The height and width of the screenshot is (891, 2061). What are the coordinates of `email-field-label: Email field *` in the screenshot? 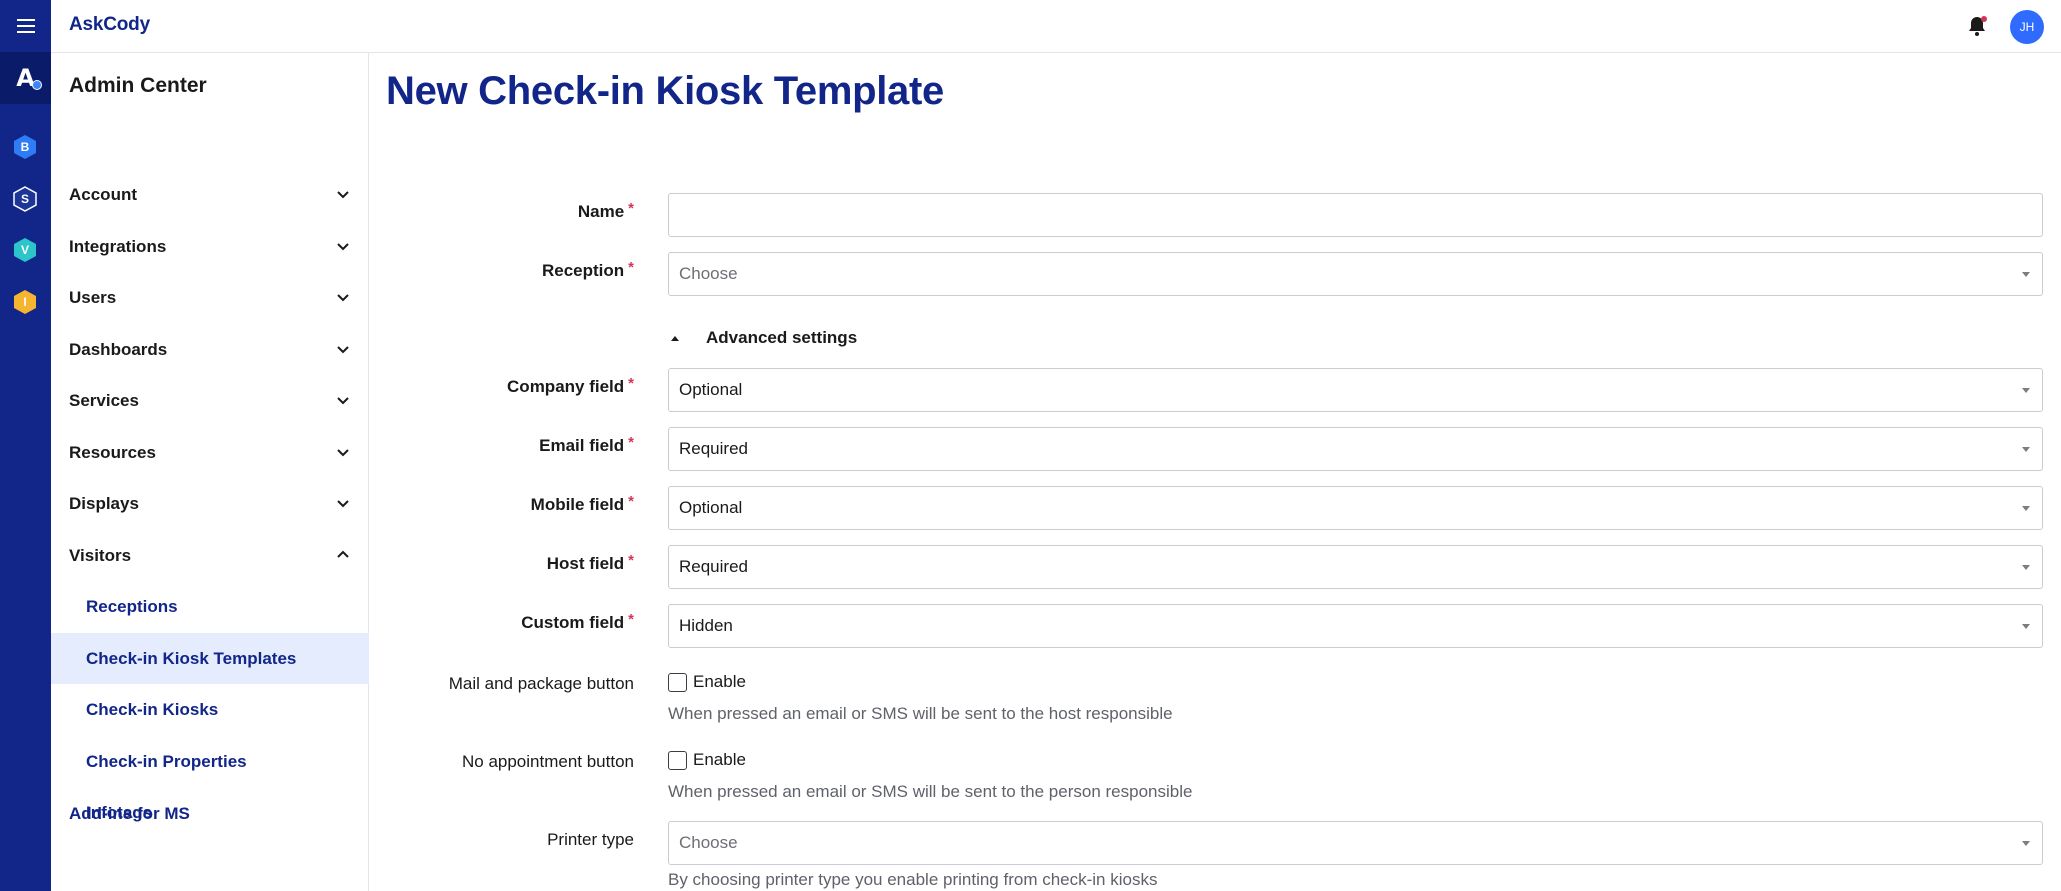 It's located at (586, 444).